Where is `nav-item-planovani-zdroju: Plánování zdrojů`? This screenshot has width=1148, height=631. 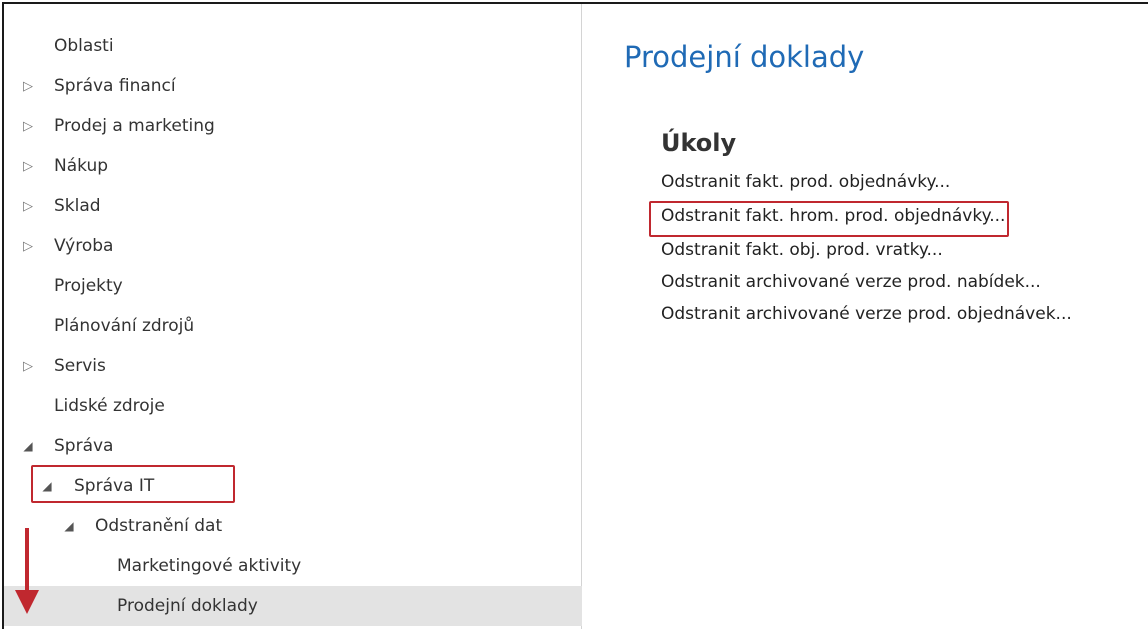
nav-item-planovani-zdroju: Plánování zdrojů is located at coordinates (293, 326).